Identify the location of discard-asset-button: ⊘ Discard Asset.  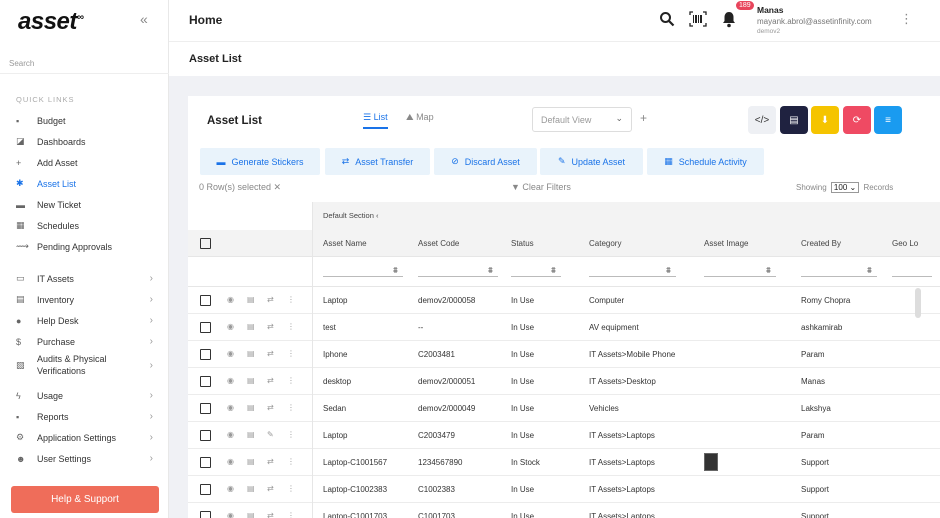
(485, 161).